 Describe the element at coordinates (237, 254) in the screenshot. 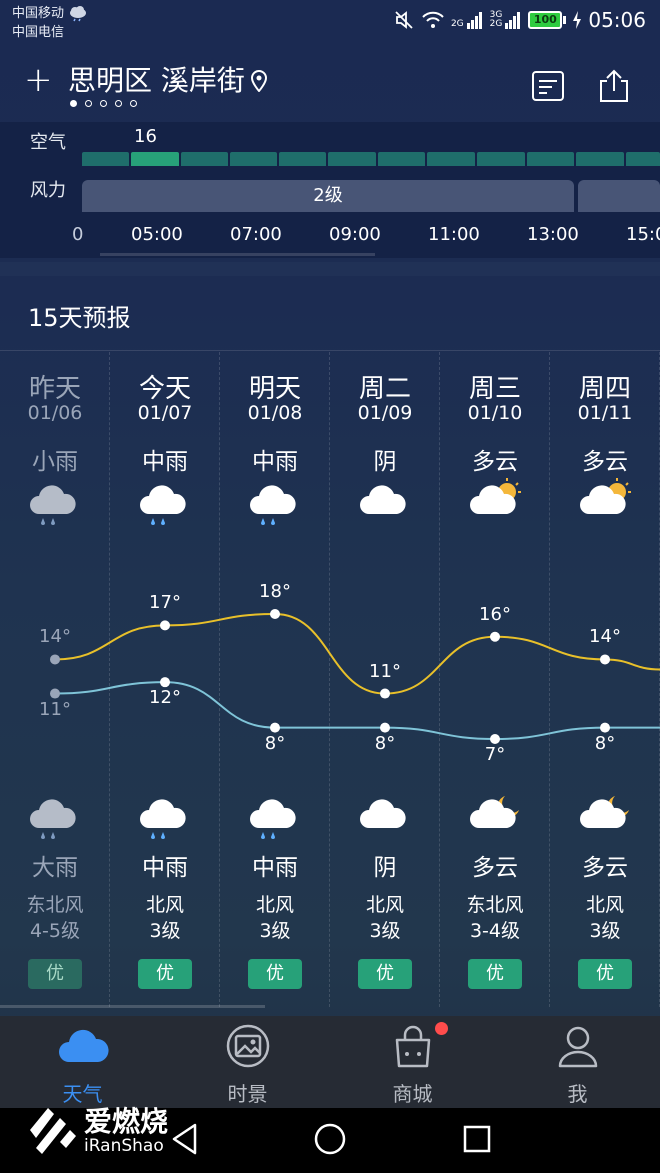

I see `hourly-scrollbar` at that location.